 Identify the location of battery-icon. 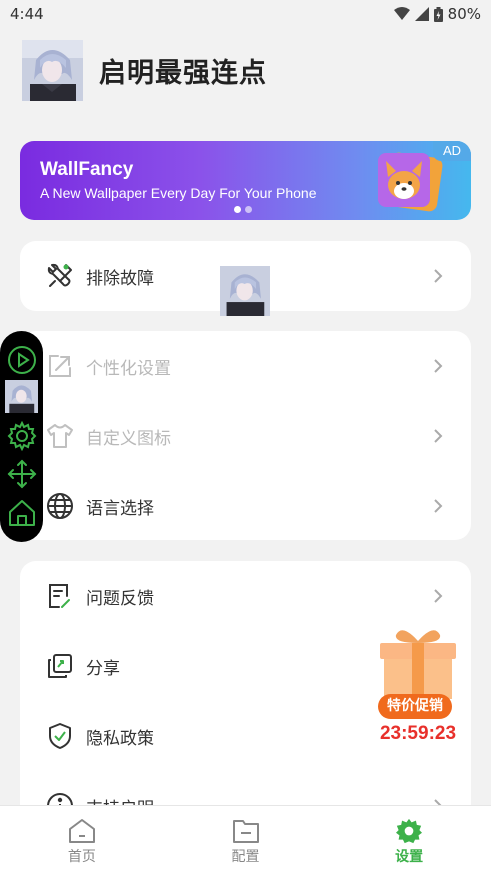
(438, 14).